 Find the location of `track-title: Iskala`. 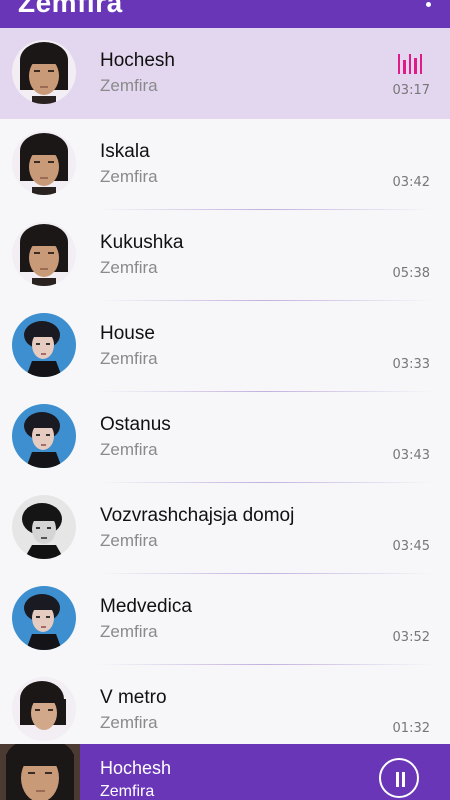

track-title: Iskala is located at coordinates (125, 151).